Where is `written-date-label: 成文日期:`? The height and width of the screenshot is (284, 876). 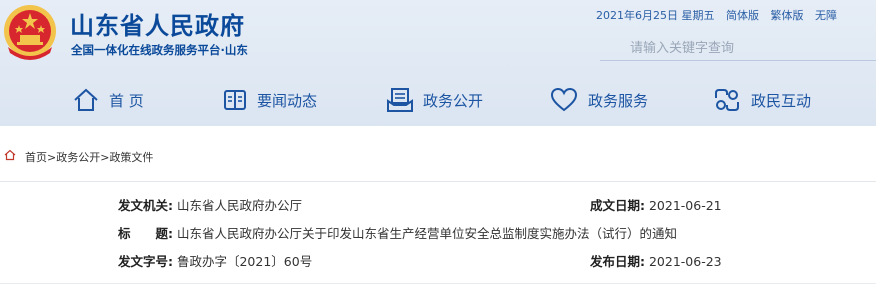
written-date-label: 成文日期: is located at coordinates (617, 205).